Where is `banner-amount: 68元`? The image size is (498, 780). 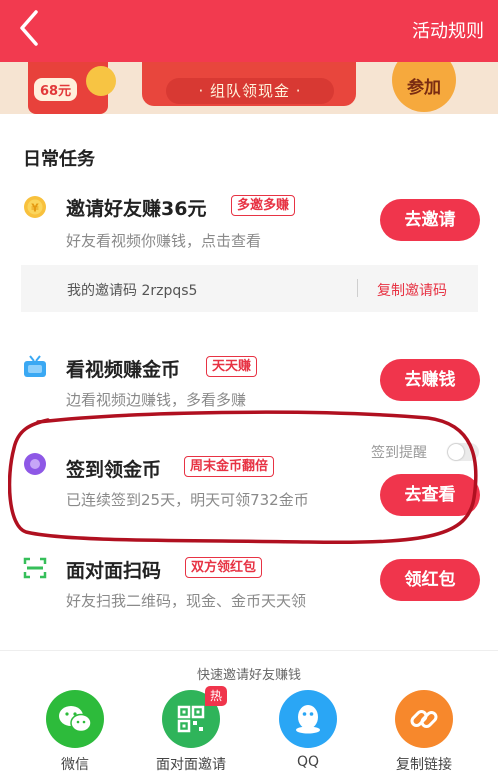 banner-amount: 68元 is located at coordinates (56, 89).